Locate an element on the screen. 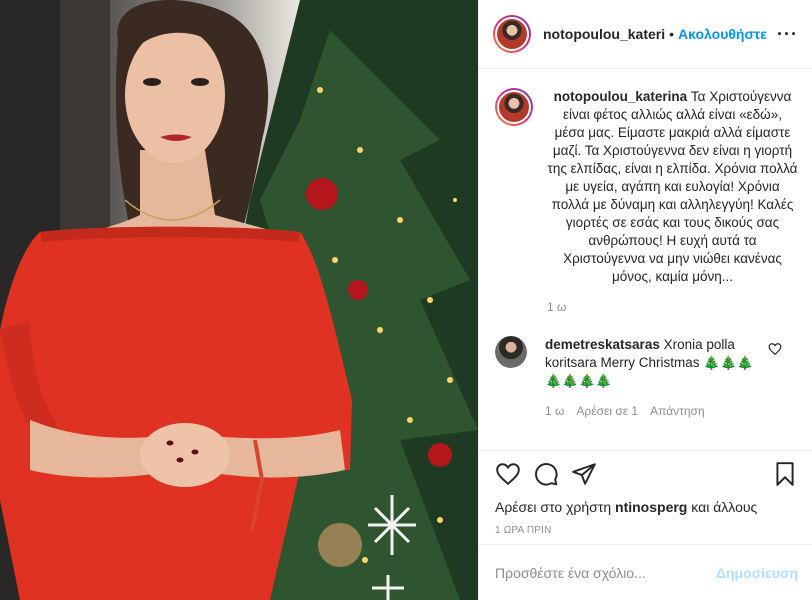 The image size is (812, 600). author-avatar is located at coordinates (512, 34).